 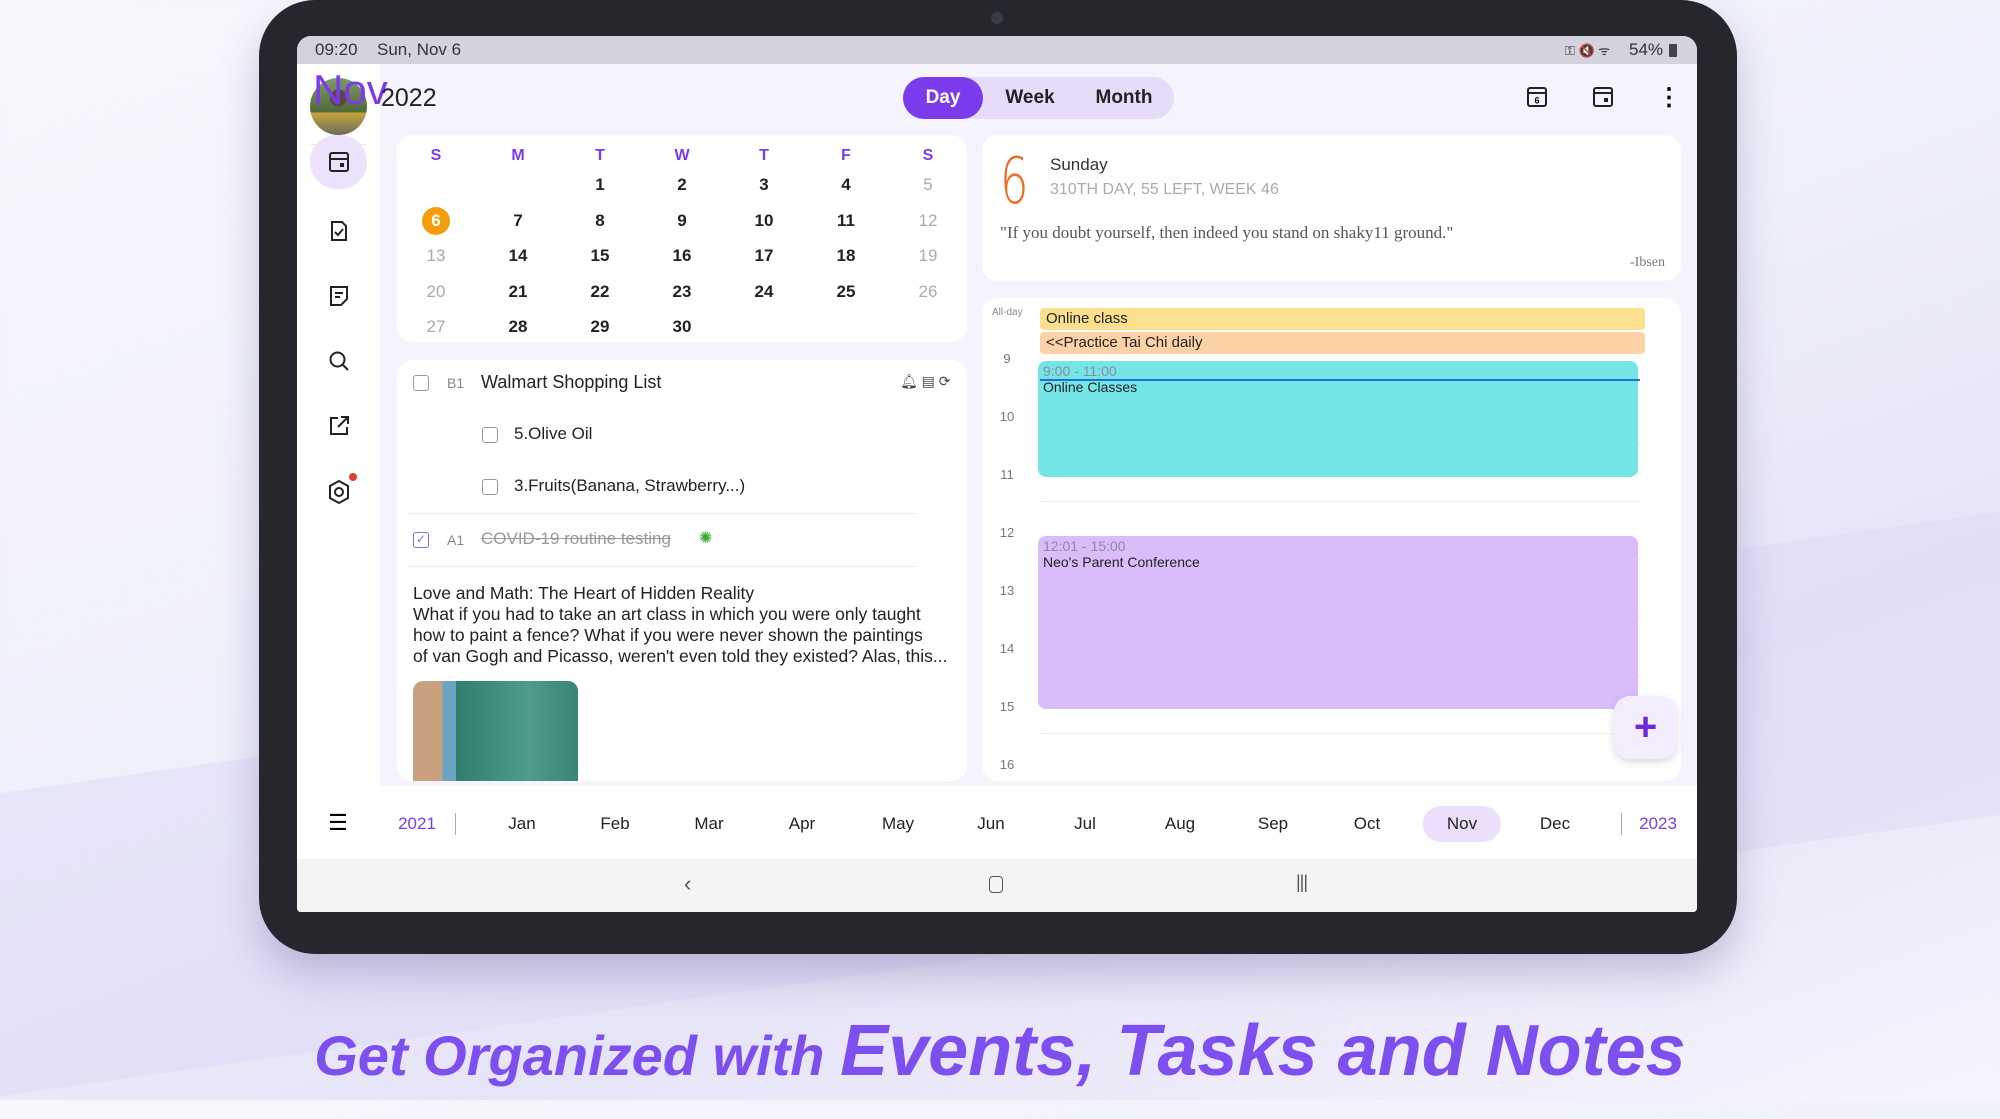 What do you see at coordinates (456, 540) in the screenshot?
I see `task-priority: A1` at bounding box center [456, 540].